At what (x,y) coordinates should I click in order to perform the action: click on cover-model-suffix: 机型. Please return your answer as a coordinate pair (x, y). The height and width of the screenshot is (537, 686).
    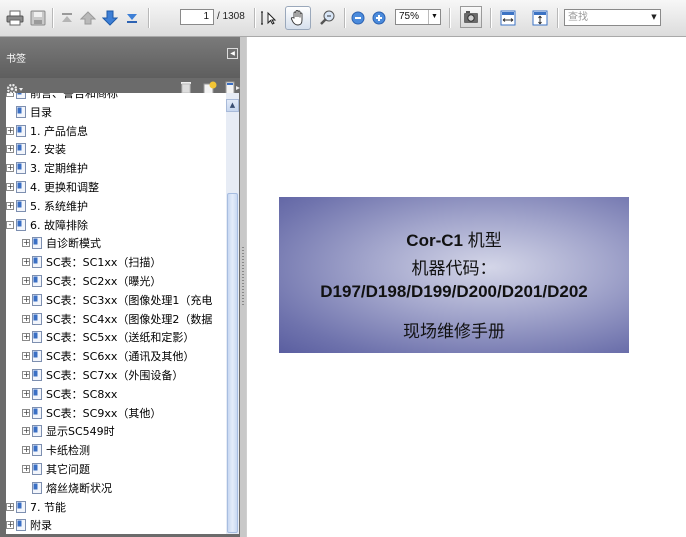
    Looking at the image, I should click on (482, 240).